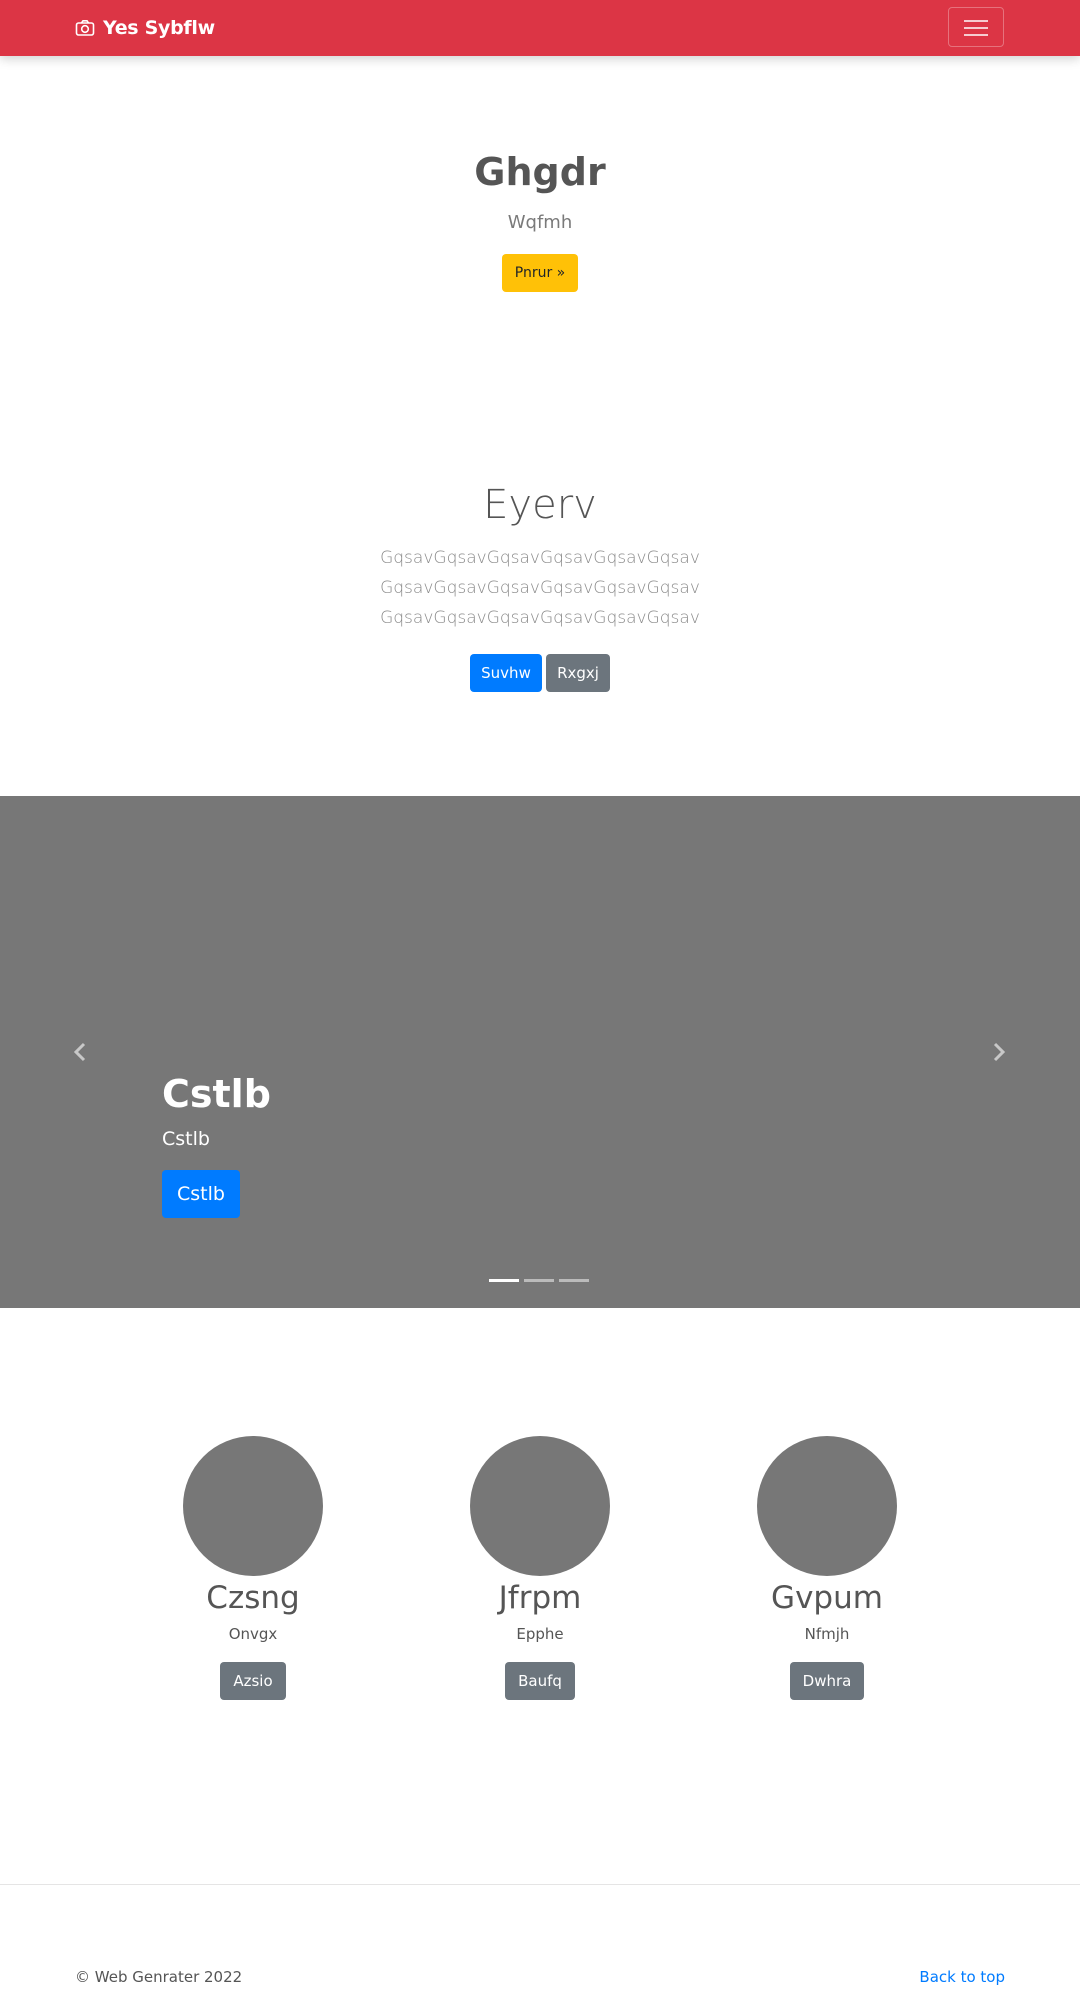  I want to click on feature-title: Czsng, so click(253, 1598).